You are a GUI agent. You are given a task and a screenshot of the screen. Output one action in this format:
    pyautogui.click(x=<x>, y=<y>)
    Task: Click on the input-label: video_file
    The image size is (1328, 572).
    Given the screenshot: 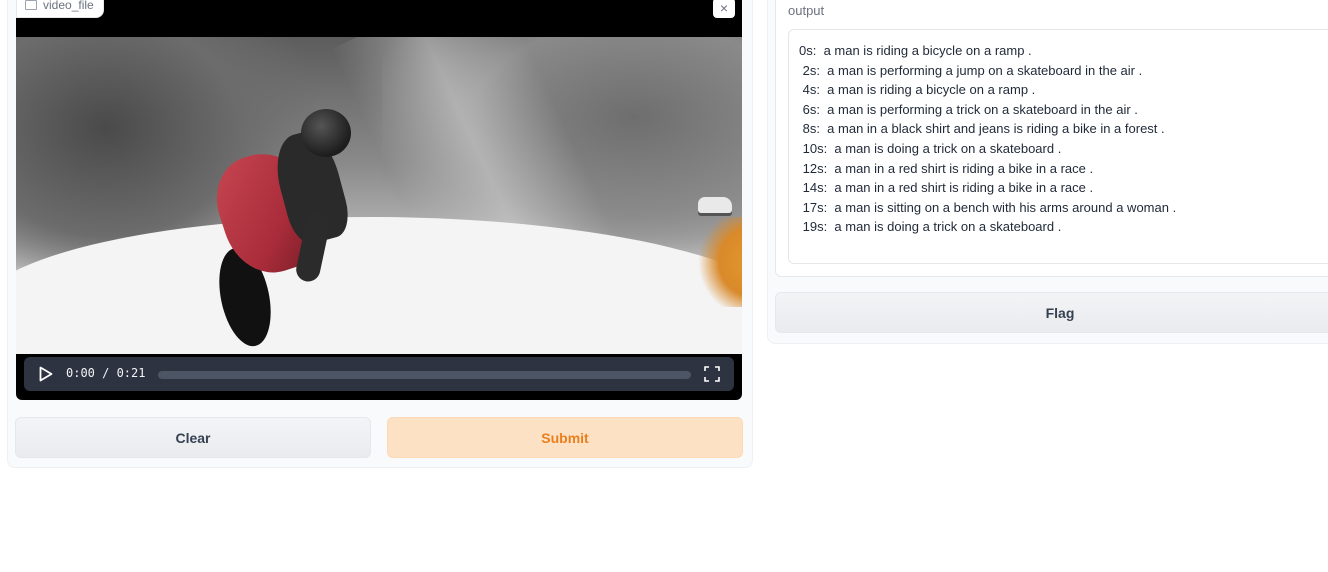 What is the action you would take?
    pyautogui.click(x=60, y=9)
    